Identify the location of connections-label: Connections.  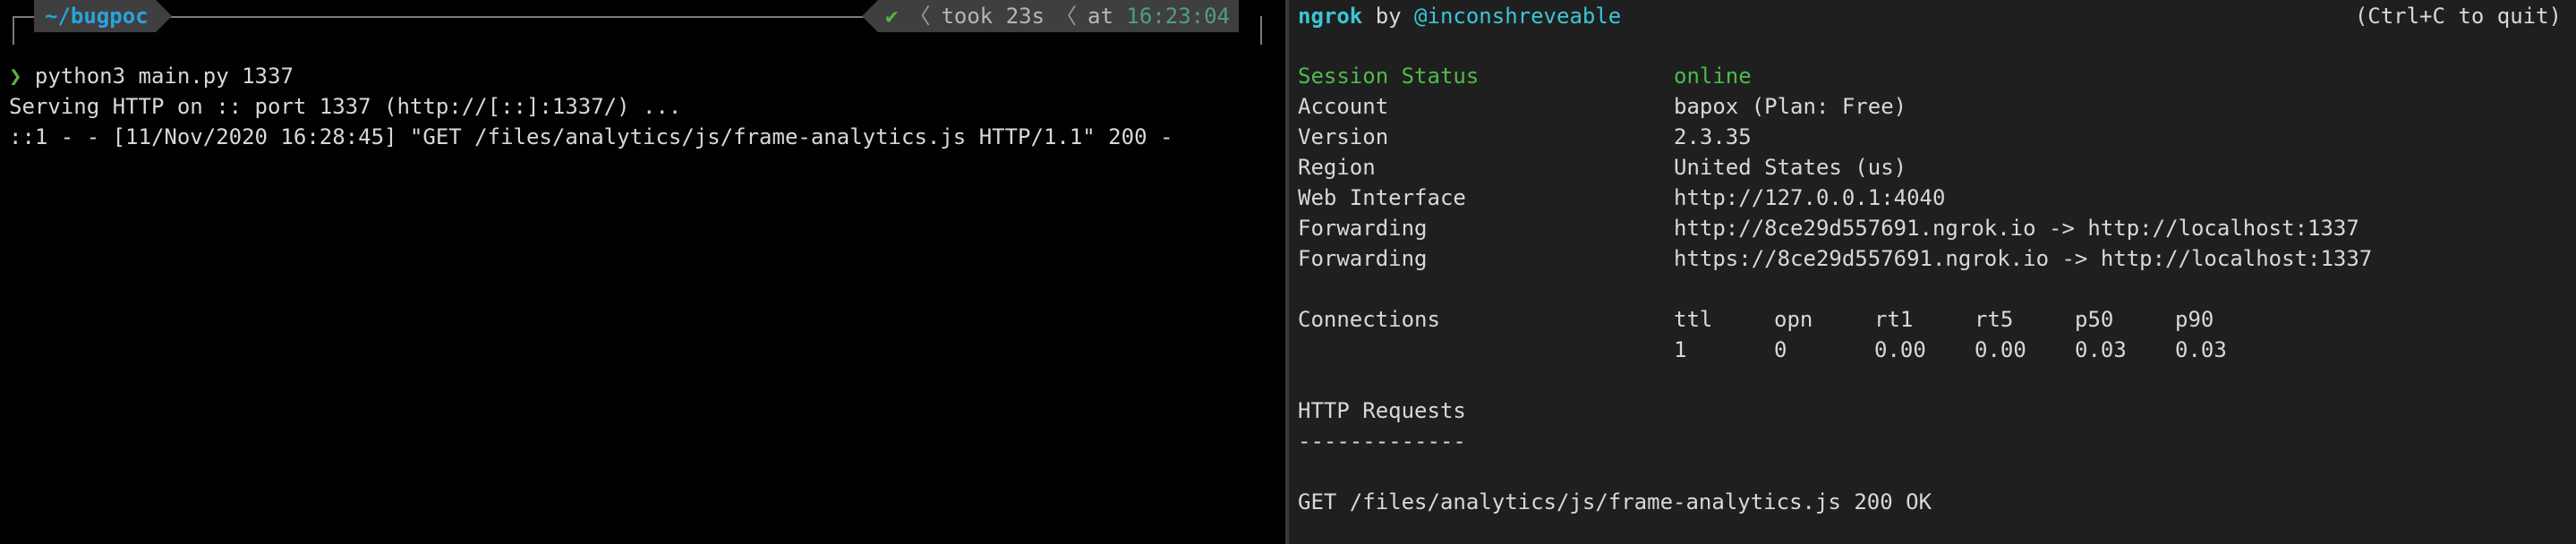
(1369, 320).